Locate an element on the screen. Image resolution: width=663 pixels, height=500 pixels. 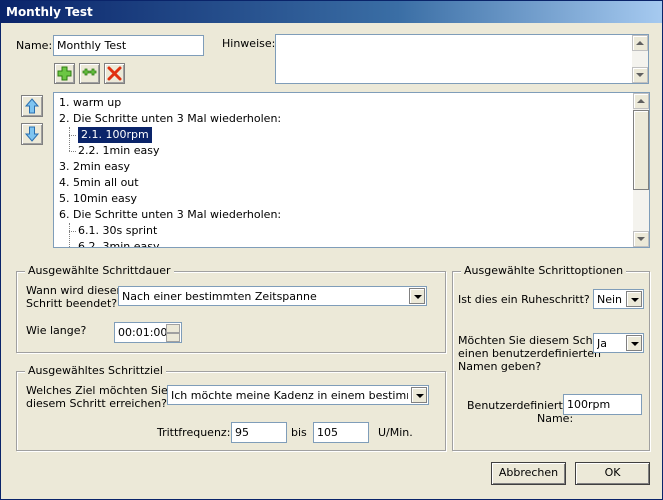
add-repeat-button is located at coordinates (89, 73).